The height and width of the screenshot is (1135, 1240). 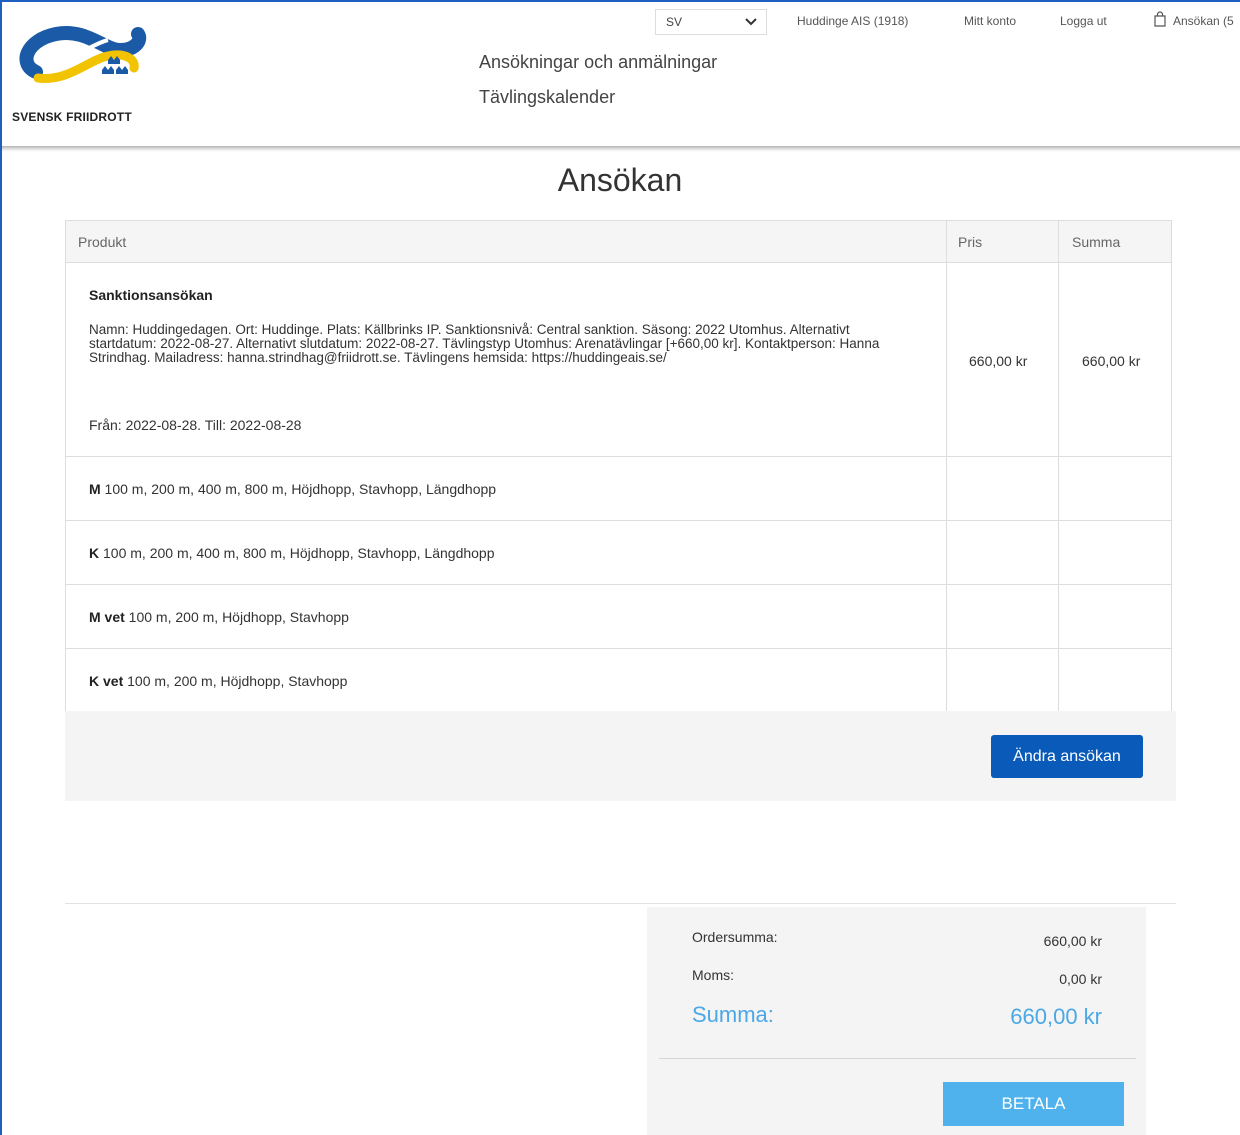 What do you see at coordinates (1203, 21) in the screenshot?
I see `cart-link: Ansökan (5` at bounding box center [1203, 21].